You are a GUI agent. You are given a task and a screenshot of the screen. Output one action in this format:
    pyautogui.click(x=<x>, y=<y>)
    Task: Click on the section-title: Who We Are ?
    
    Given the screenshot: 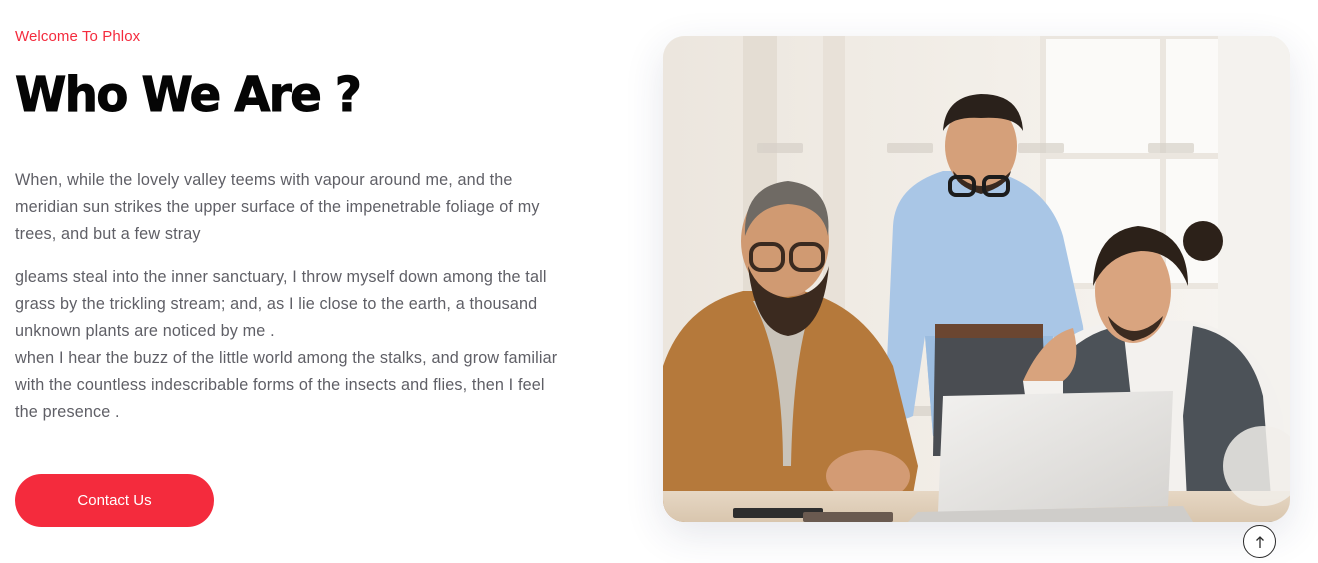 What is the action you would take?
    pyautogui.click(x=189, y=95)
    